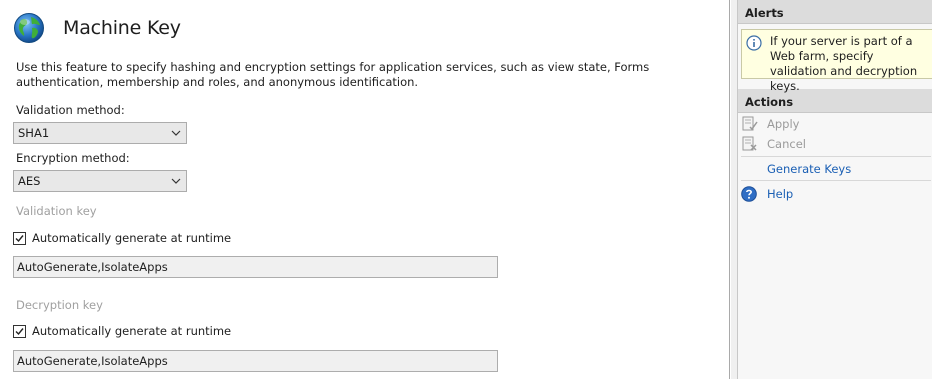  What do you see at coordinates (780, 194) in the screenshot?
I see `help-label: Help` at bounding box center [780, 194].